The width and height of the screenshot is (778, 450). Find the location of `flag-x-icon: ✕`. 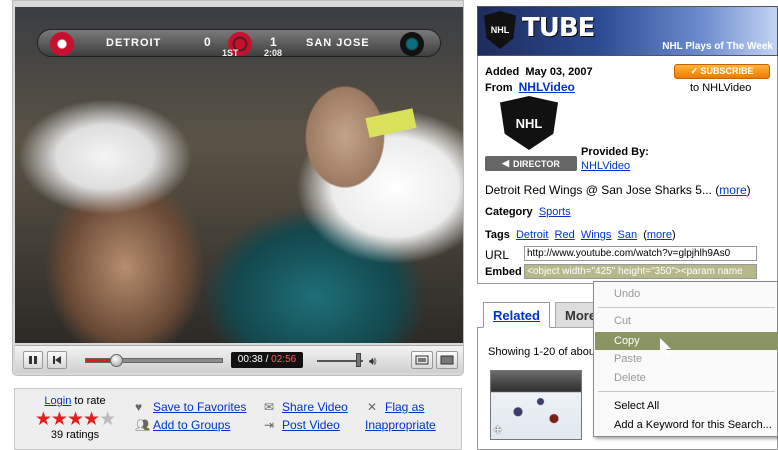

flag-x-icon: ✕ is located at coordinates (372, 407).